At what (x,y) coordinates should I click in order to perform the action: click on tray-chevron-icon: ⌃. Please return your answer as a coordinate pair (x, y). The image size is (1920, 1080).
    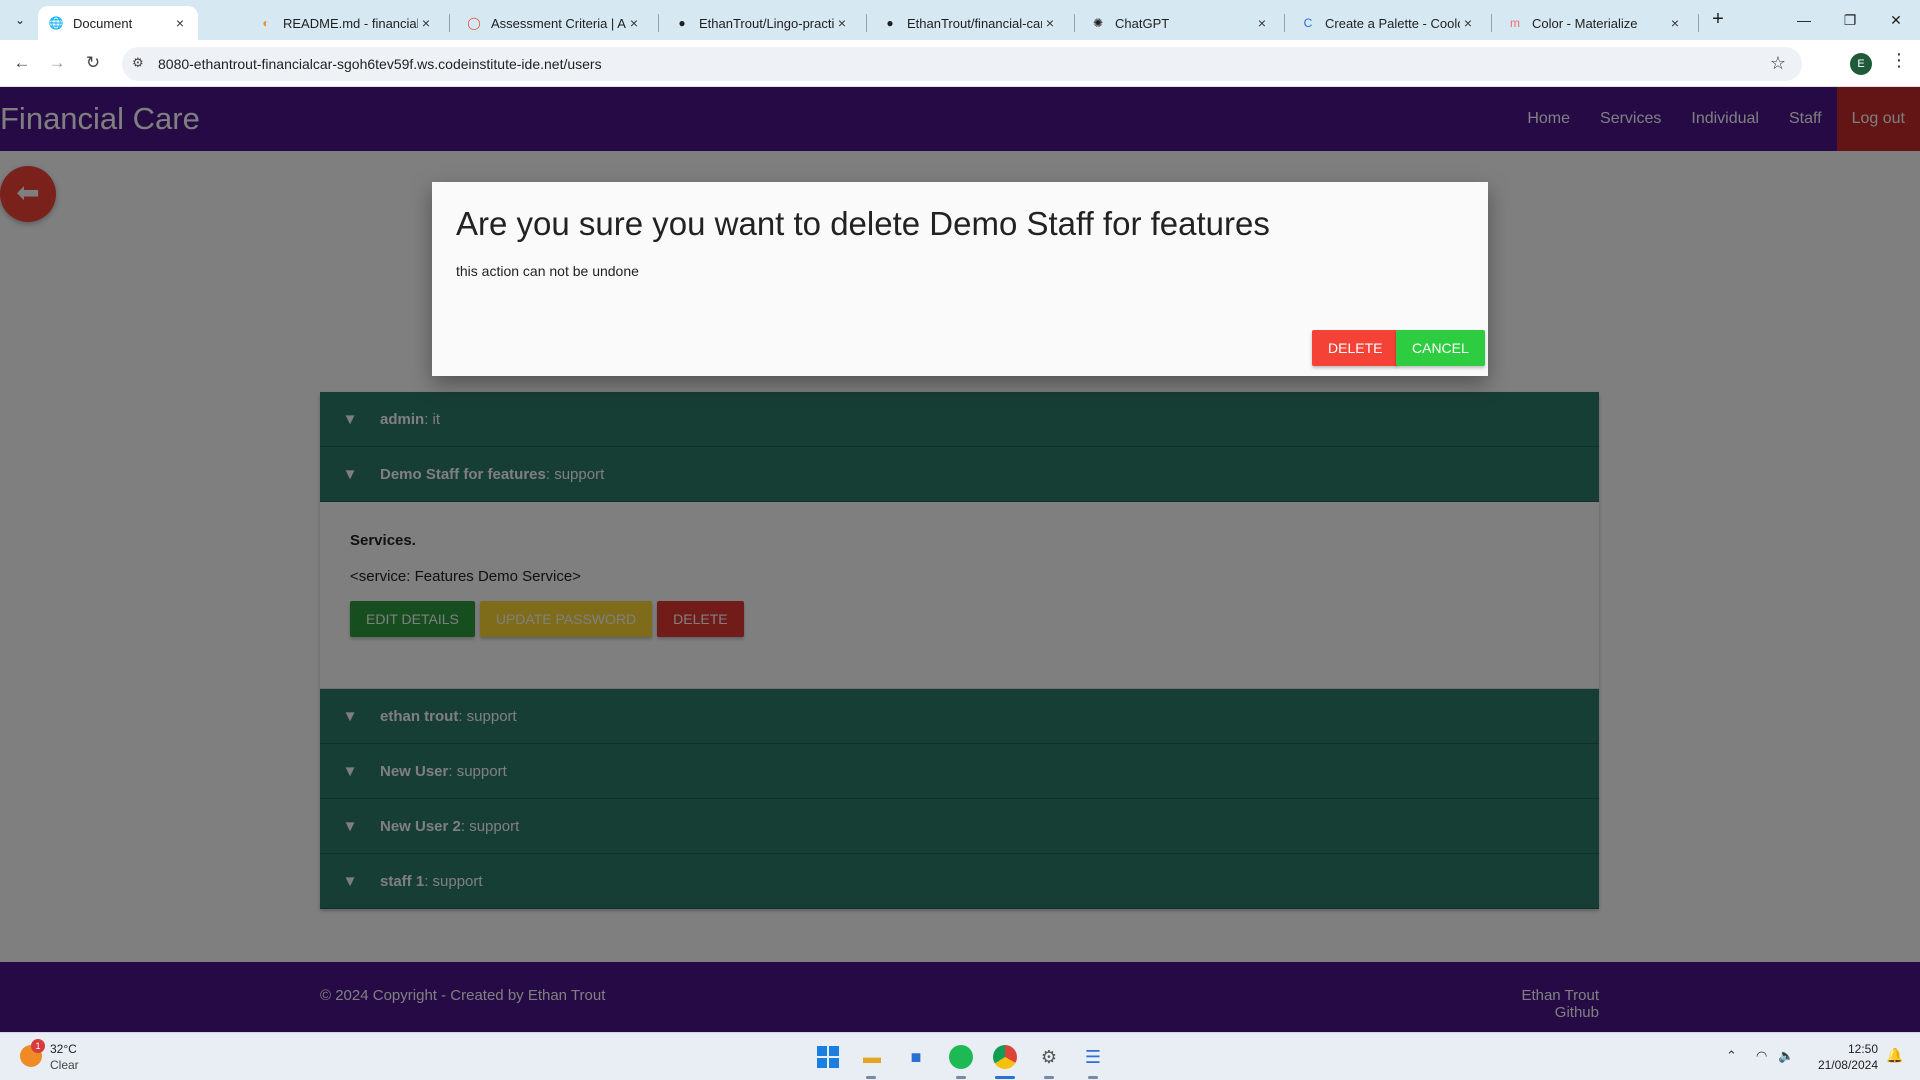
    Looking at the image, I should click on (1731, 1056).